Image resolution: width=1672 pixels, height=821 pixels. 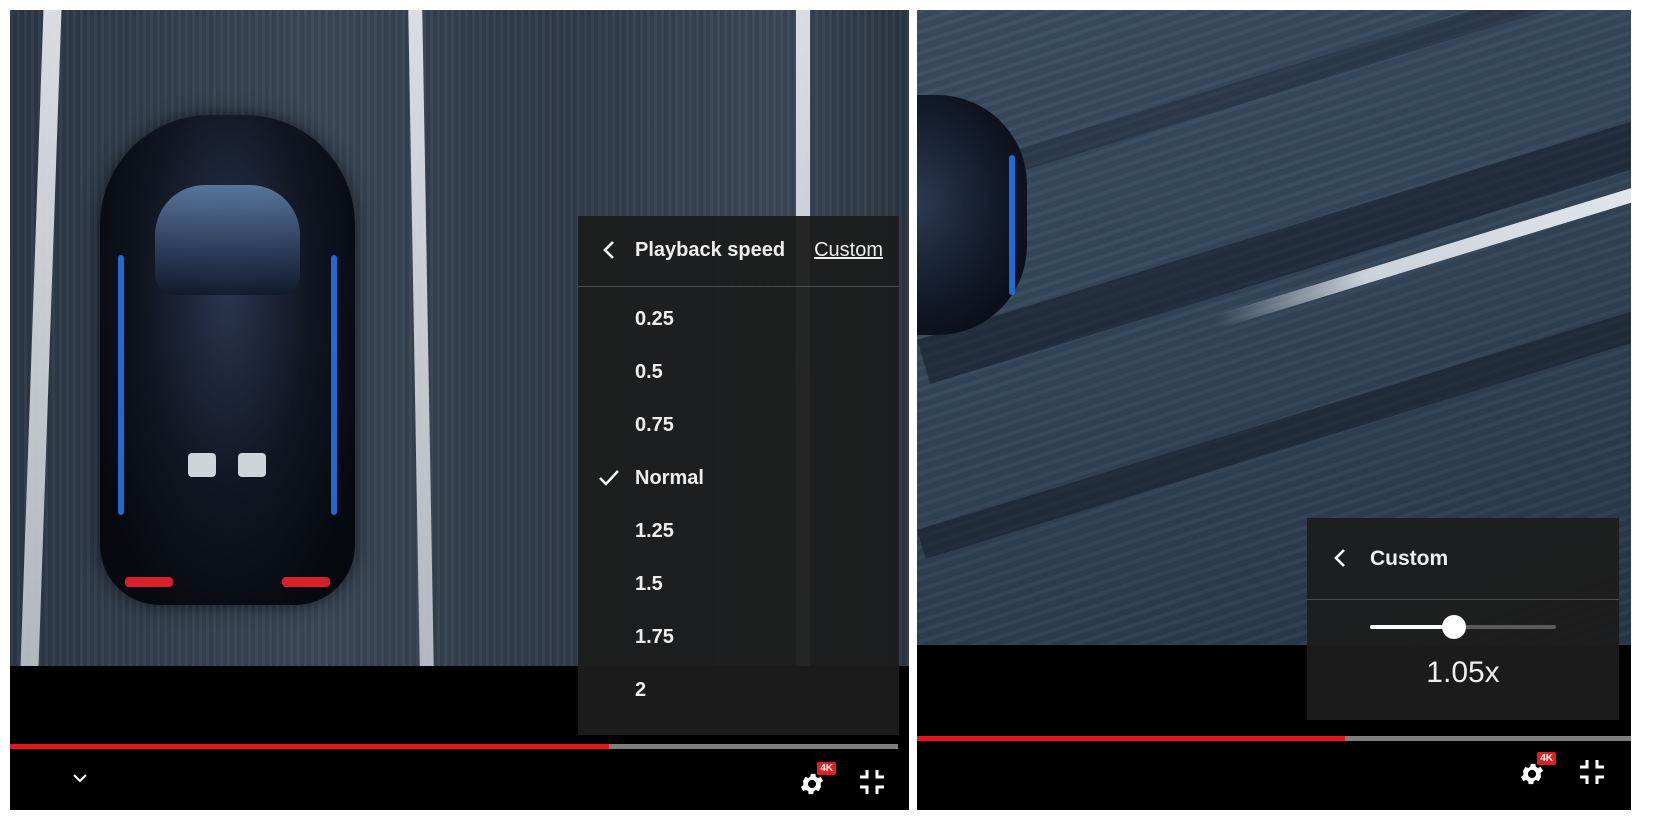 What do you see at coordinates (738, 531) in the screenshot?
I see `speed-option: 1.25` at bounding box center [738, 531].